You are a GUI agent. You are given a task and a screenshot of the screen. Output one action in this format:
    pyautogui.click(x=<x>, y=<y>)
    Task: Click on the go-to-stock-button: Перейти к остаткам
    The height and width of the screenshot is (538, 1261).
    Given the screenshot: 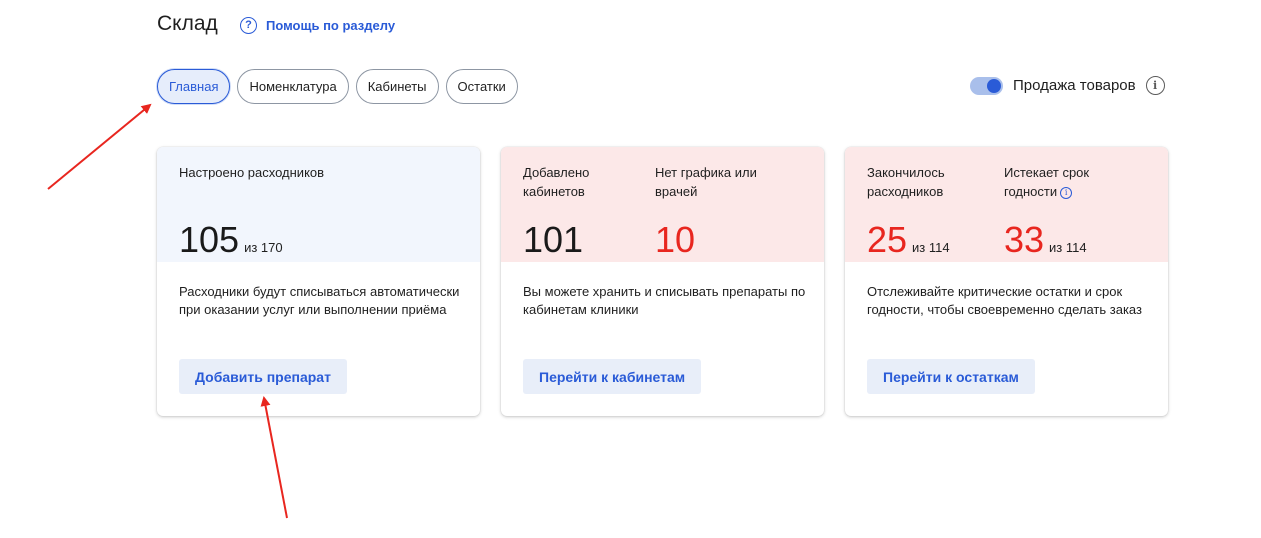 What is the action you would take?
    pyautogui.click(x=951, y=376)
    